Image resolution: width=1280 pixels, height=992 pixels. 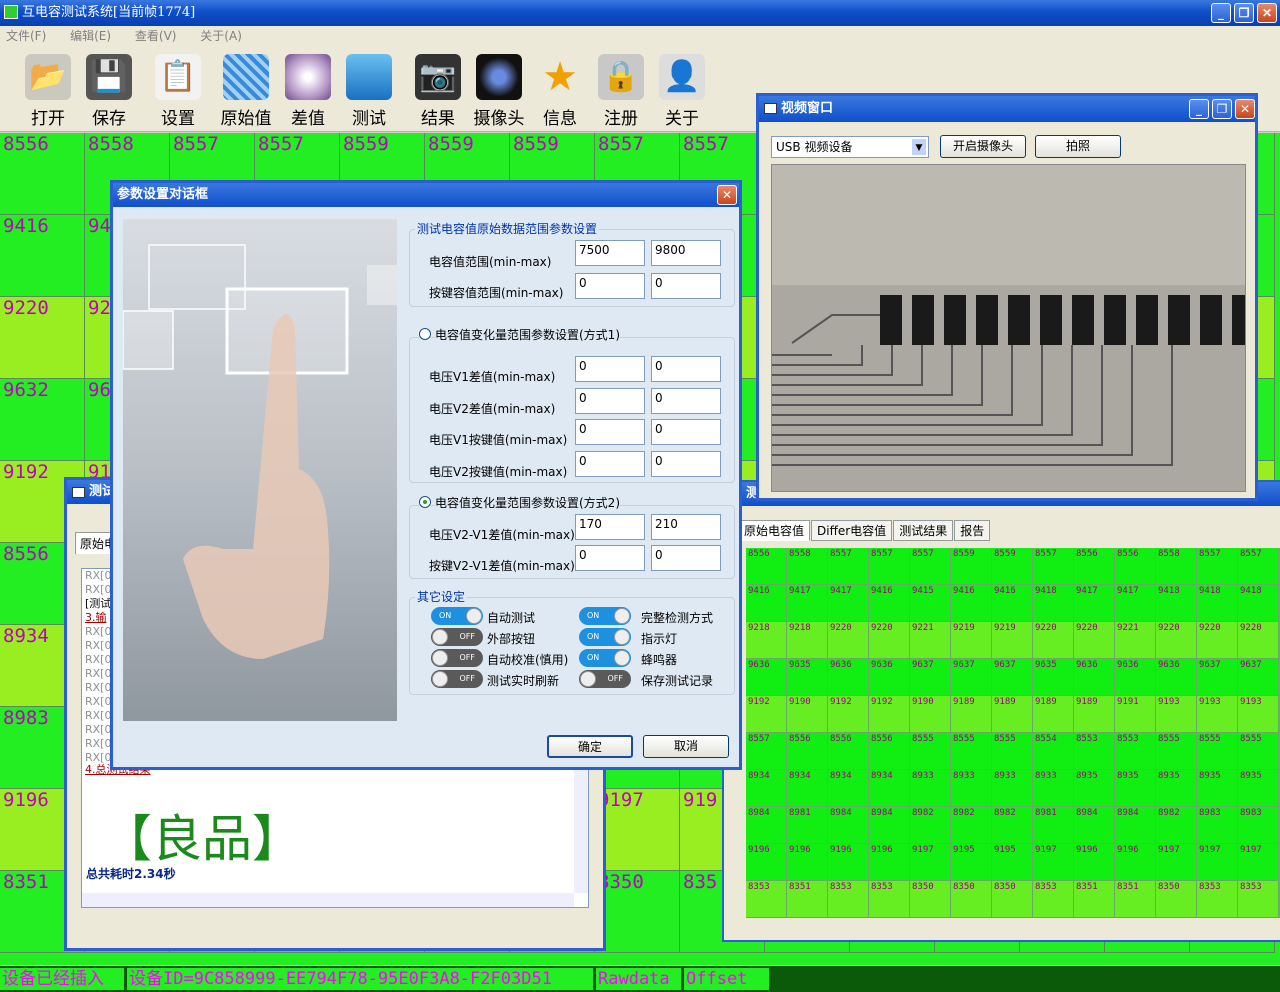 I want to click on result-cell: 8555, so click(x=1012, y=751).